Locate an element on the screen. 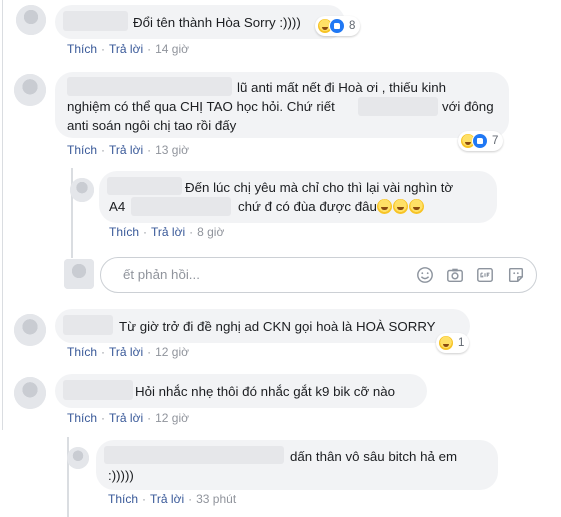 The width and height of the screenshot is (561, 517). reply-text: chứ đ có đùa được đâu is located at coordinates (307, 206).